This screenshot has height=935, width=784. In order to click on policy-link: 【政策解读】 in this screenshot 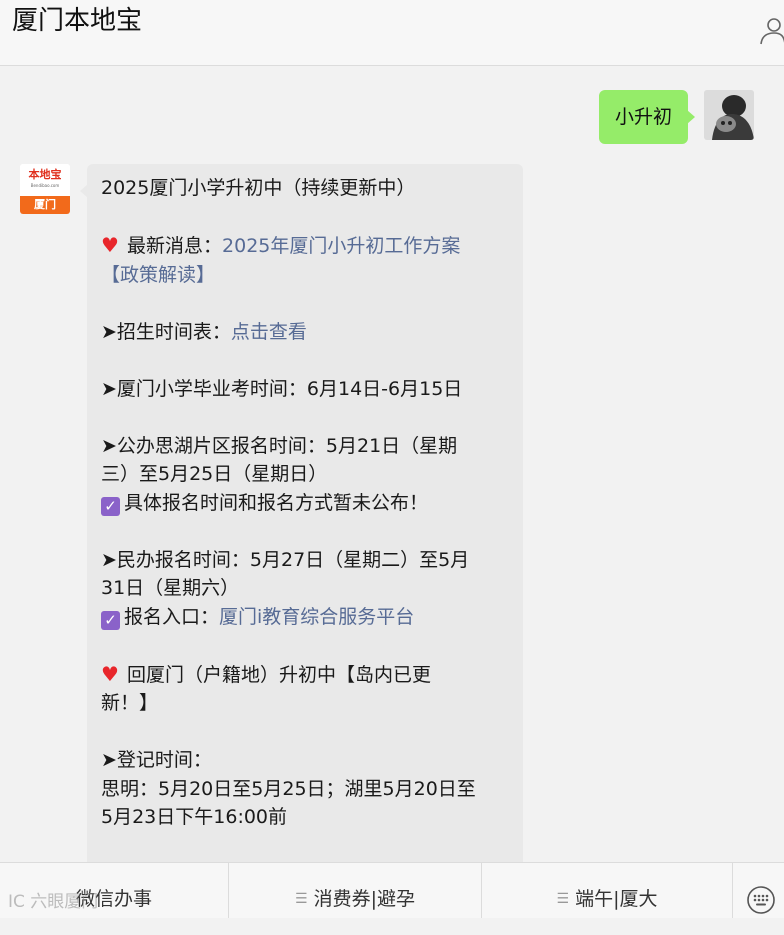, I will do `click(305, 275)`.